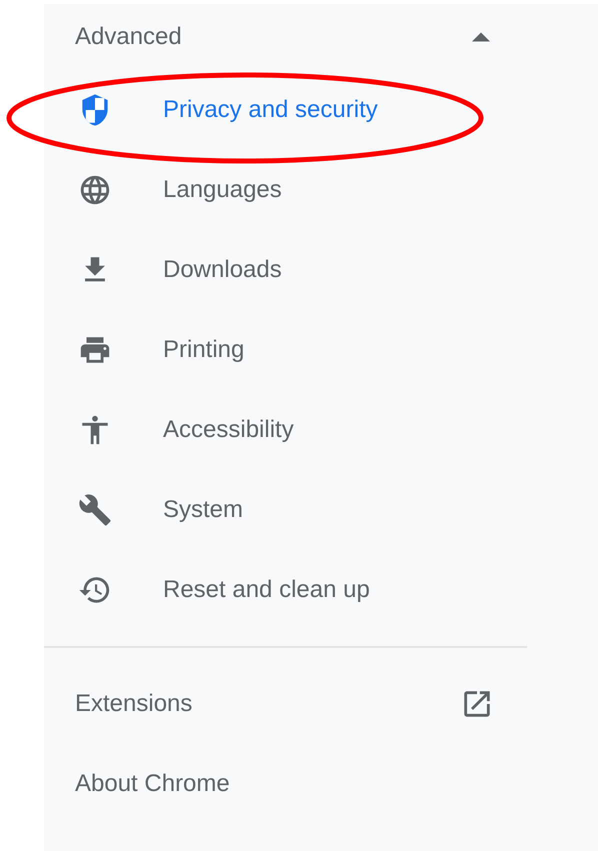 The width and height of the screenshot is (598, 851). What do you see at coordinates (321, 510) in the screenshot?
I see `menu-item: System` at bounding box center [321, 510].